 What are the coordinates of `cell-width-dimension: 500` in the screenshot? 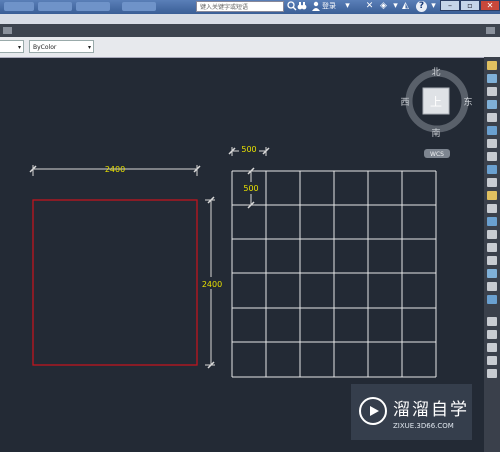 It's located at (249, 149).